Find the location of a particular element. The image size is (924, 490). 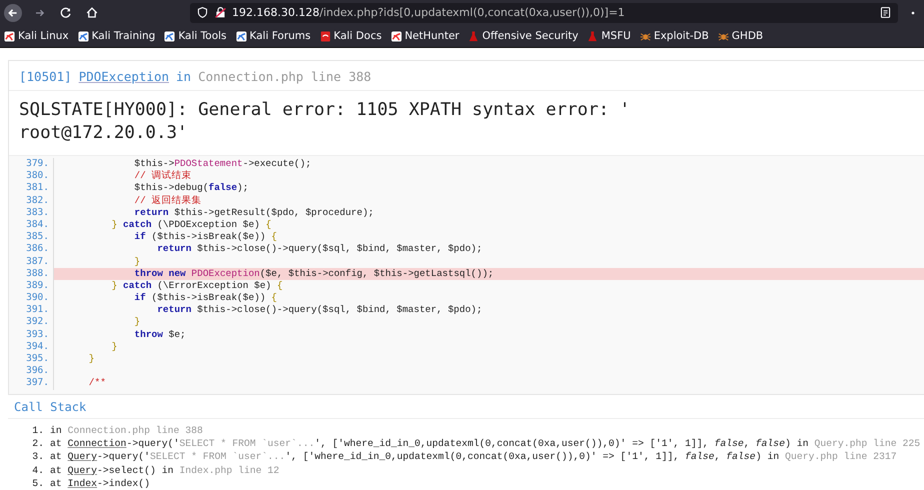

line-number: 390. is located at coordinates (31, 298).